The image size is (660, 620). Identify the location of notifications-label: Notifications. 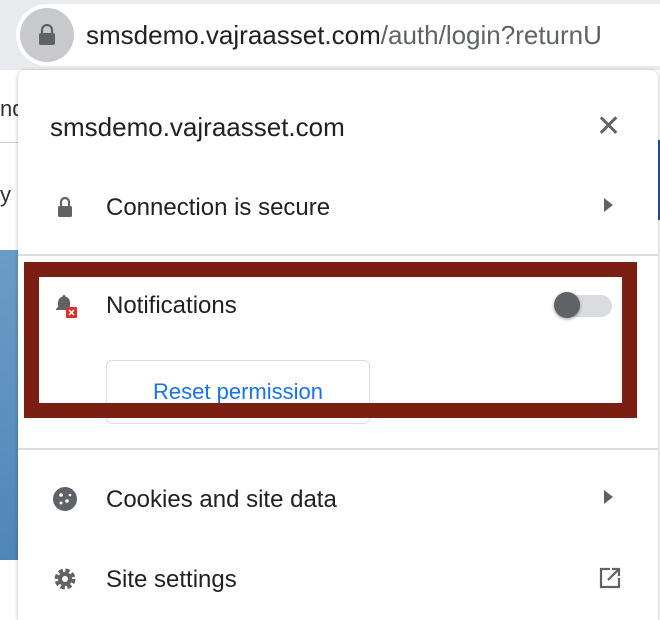
(171, 305).